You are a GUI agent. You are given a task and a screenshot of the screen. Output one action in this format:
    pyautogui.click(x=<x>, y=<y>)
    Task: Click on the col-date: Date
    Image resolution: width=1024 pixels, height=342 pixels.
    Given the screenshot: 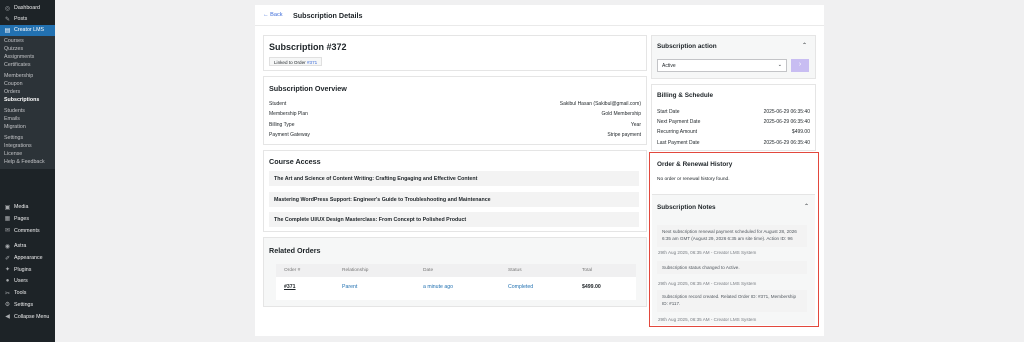 What is the action you would take?
    pyautogui.click(x=428, y=270)
    